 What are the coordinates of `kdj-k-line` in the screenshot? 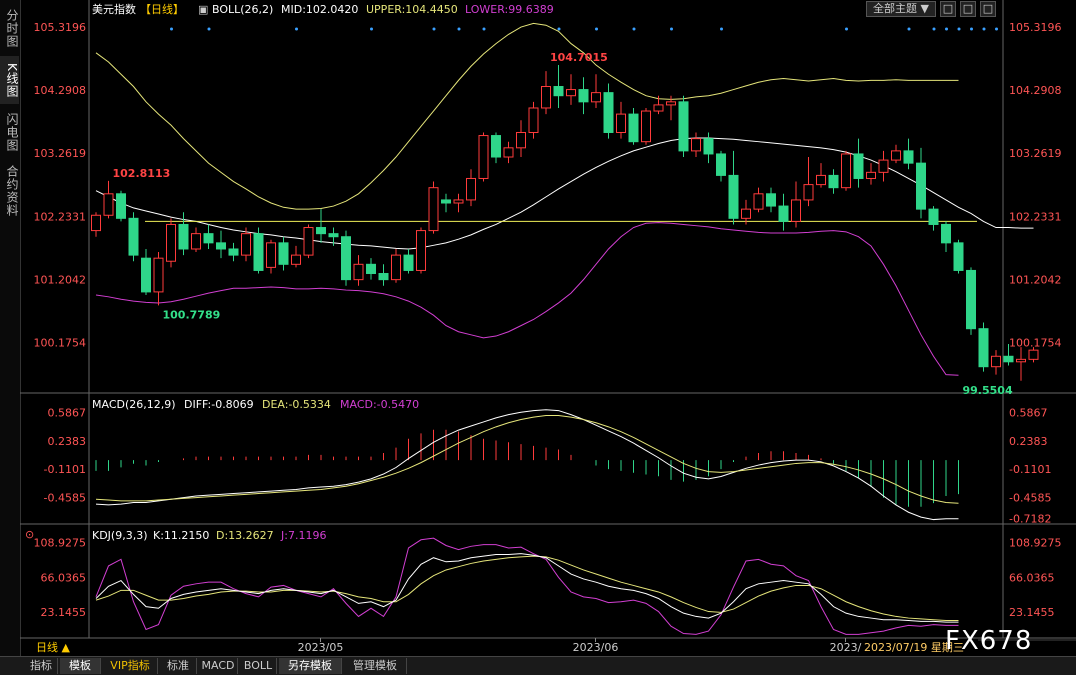 It's located at (527, 588).